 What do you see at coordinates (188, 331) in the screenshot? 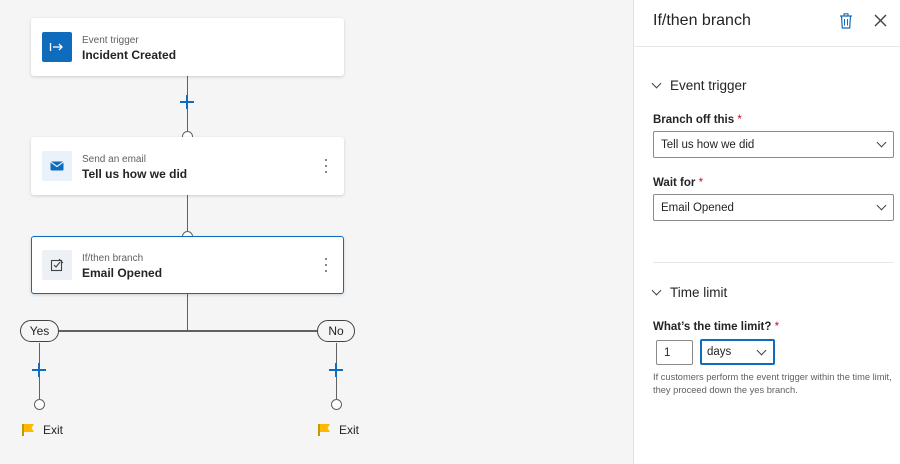
I see `branch-connector-line` at bounding box center [188, 331].